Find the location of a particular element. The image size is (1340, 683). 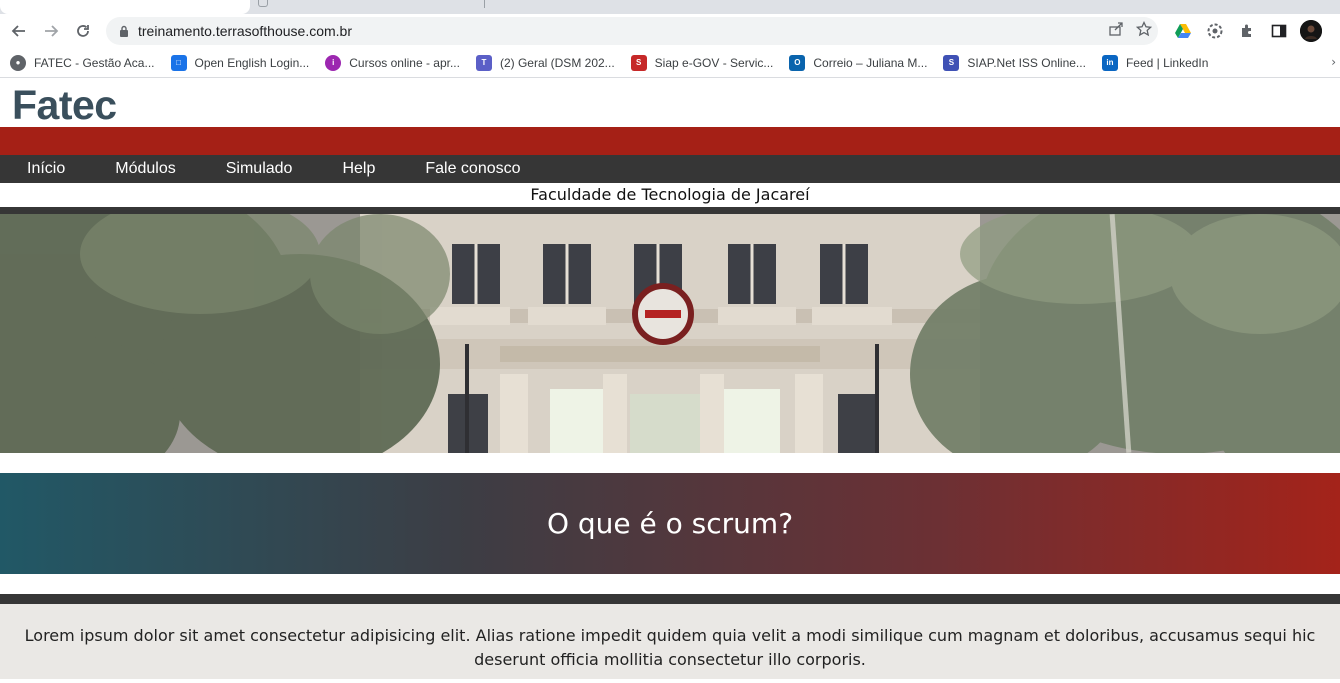

hero-title: O que é o scrum? is located at coordinates (670, 523).